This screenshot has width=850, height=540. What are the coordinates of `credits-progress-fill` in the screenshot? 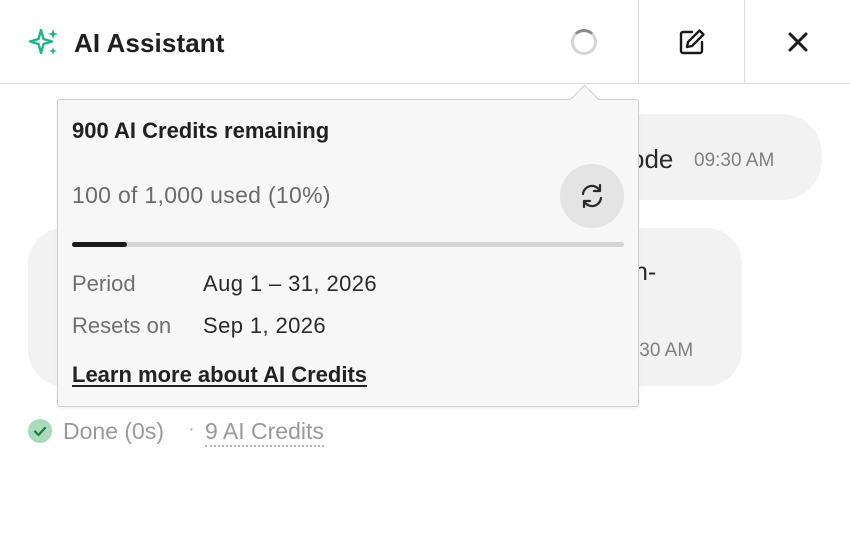 It's located at (100, 244).